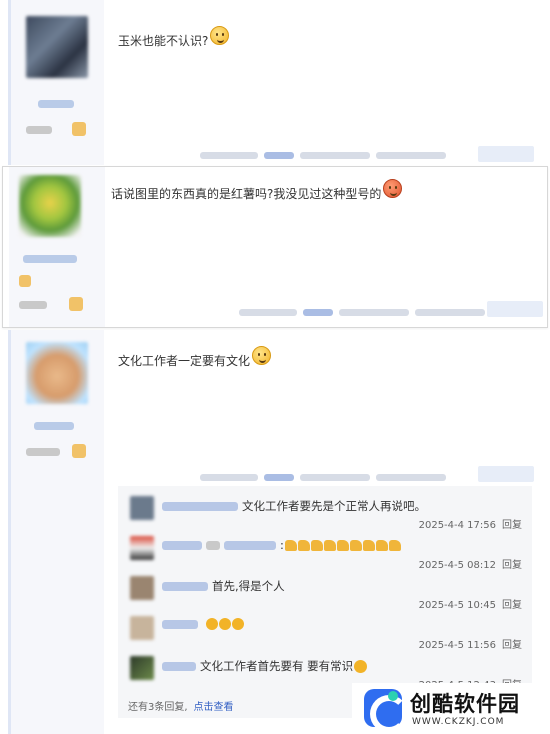 This screenshot has width=550, height=734. Describe the element at coordinates (393, 188) in the screenshot. I see `tongue-emoji-icon` at that location.